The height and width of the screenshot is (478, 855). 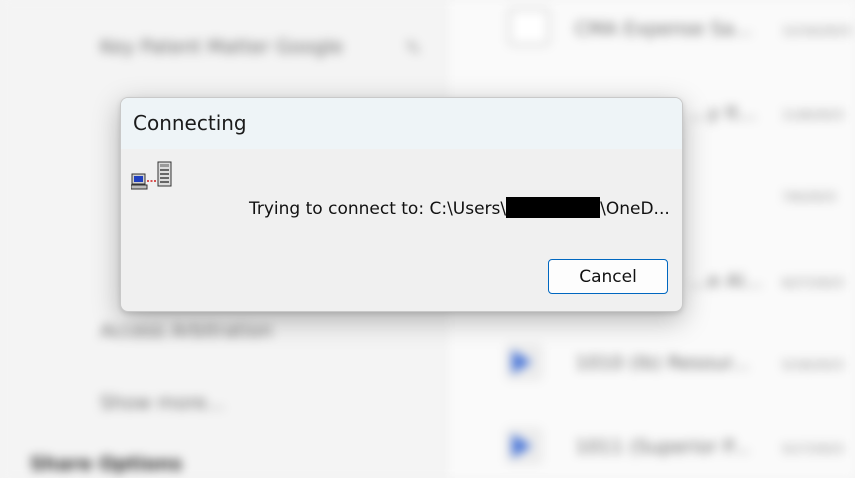 I want to click on message-text: Trying to connect to: C:\Users\, so click(x=378, y=209).